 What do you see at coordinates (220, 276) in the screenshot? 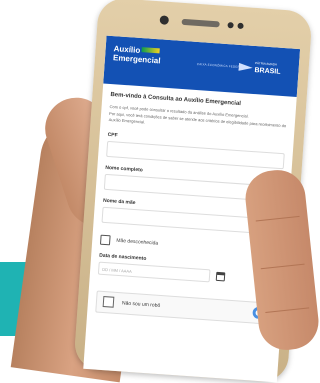
I see `calendar-icon` at bounding box center [220, 276].